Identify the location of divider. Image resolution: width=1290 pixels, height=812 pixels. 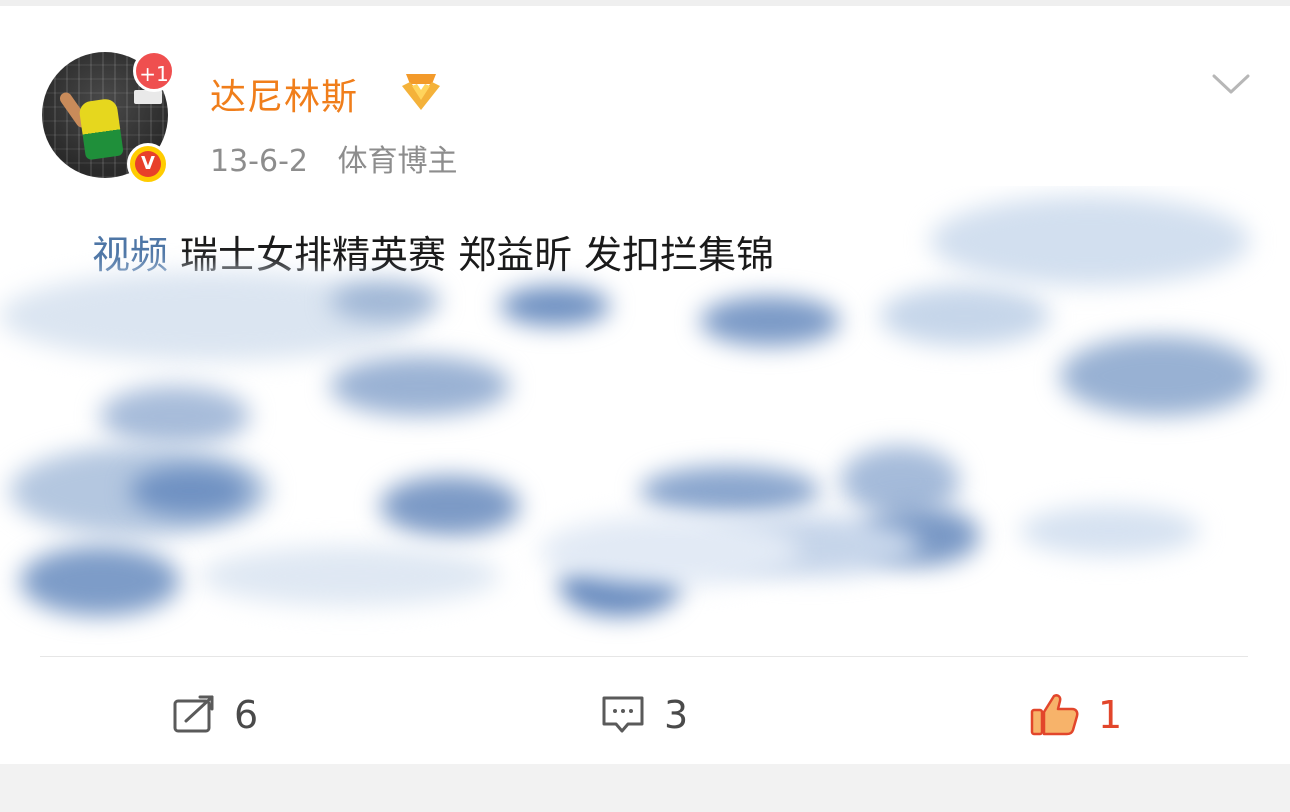
(644, 656).